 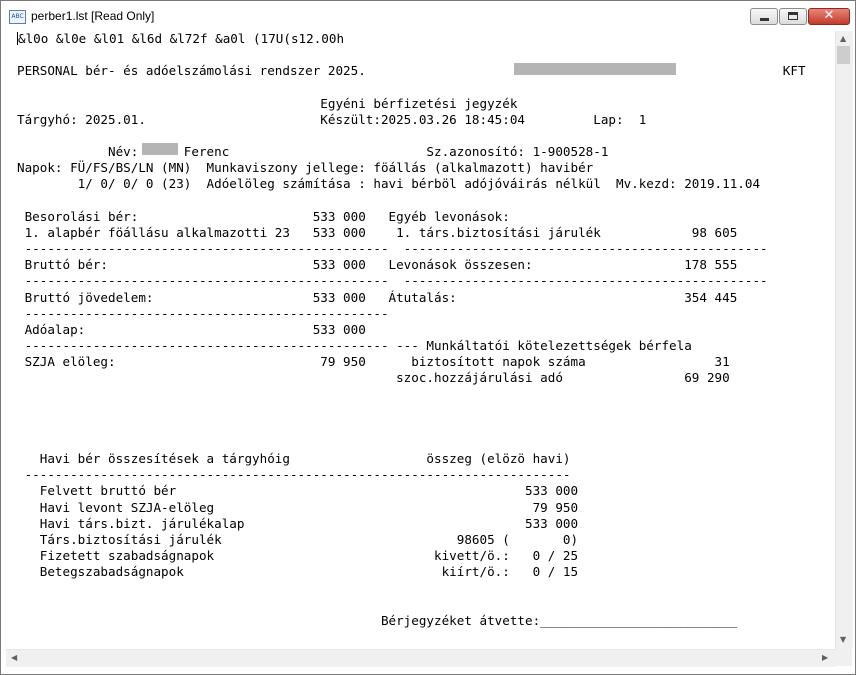 I want to click on maximize-button, so click(x=793, y=16).